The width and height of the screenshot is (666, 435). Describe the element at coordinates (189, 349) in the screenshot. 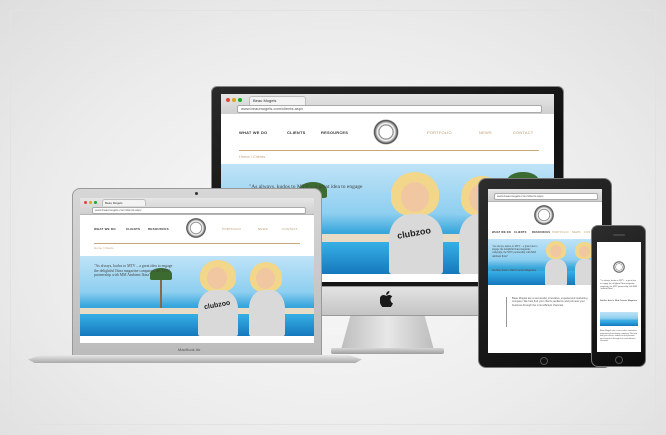

I see `macbook-label: MacBook Air` at that location.